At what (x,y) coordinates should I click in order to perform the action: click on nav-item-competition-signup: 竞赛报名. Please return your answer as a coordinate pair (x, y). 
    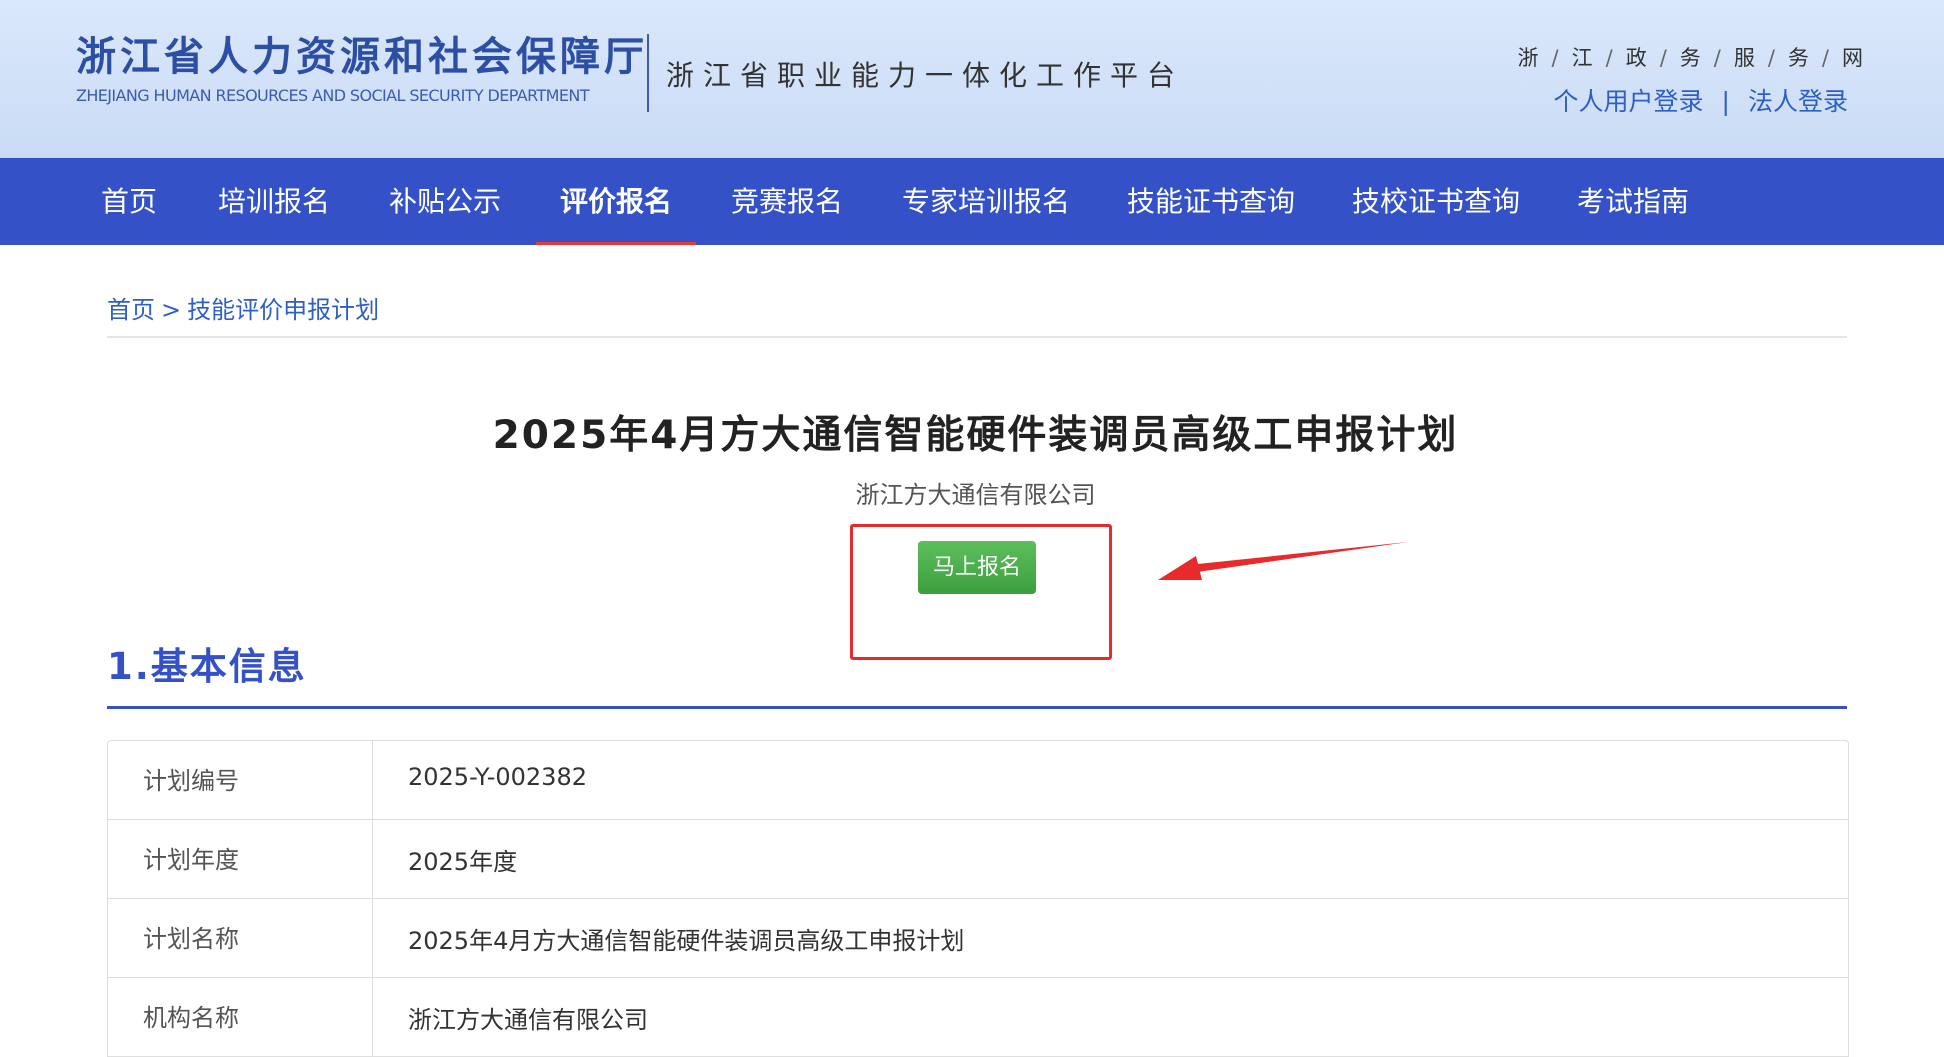
    Looking at the image, I should click on (787, 201).